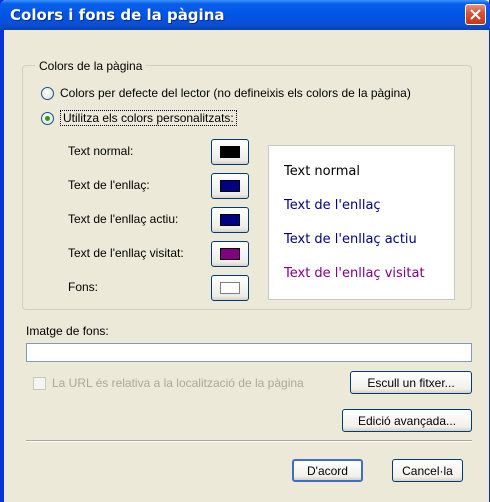 This screenshot has height=502, width=490. I want to click on visited-link-swatch, so click(230, 254).